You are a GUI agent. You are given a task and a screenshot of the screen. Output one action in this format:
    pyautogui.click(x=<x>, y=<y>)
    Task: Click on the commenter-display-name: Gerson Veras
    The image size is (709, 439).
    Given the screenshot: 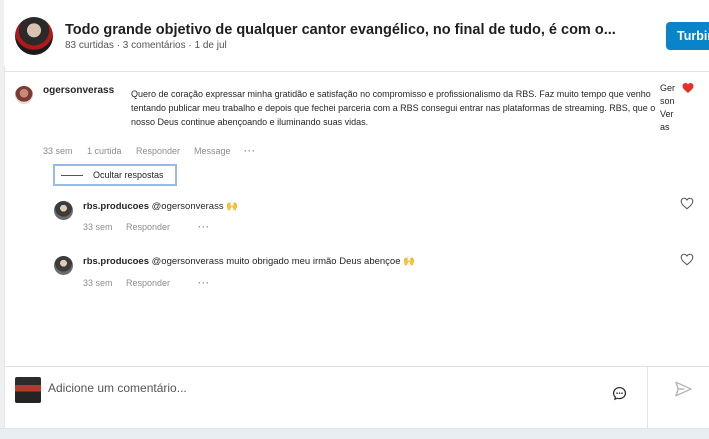 What is the action you would take?
    pyautogui.click(x=668, y=107)
    